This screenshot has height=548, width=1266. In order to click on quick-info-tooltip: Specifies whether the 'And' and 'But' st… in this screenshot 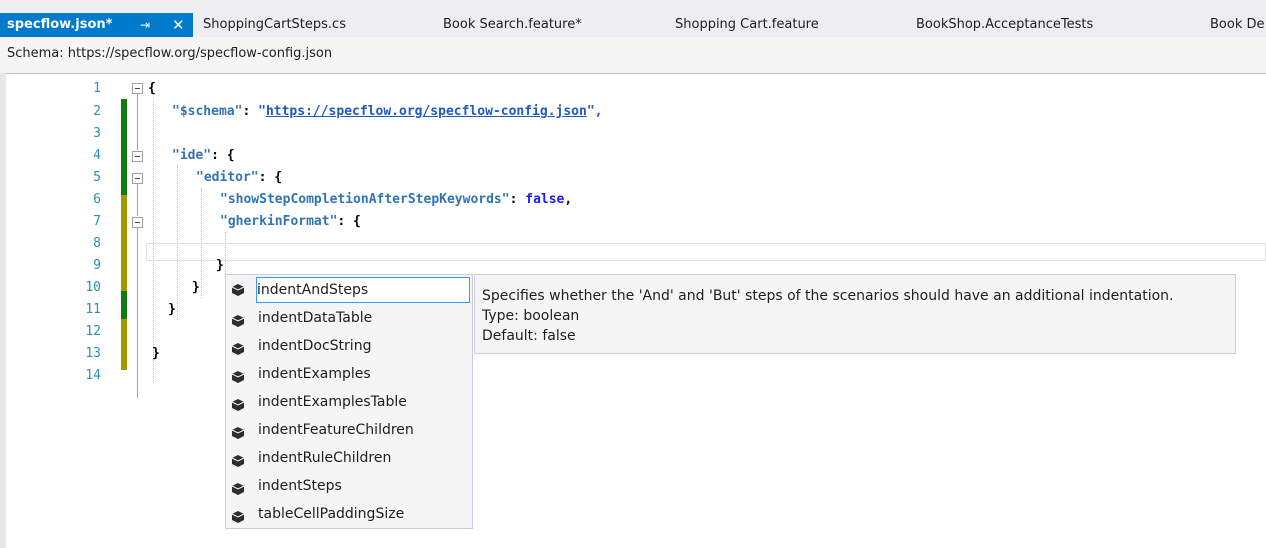, I will do `click(855, 314)`.